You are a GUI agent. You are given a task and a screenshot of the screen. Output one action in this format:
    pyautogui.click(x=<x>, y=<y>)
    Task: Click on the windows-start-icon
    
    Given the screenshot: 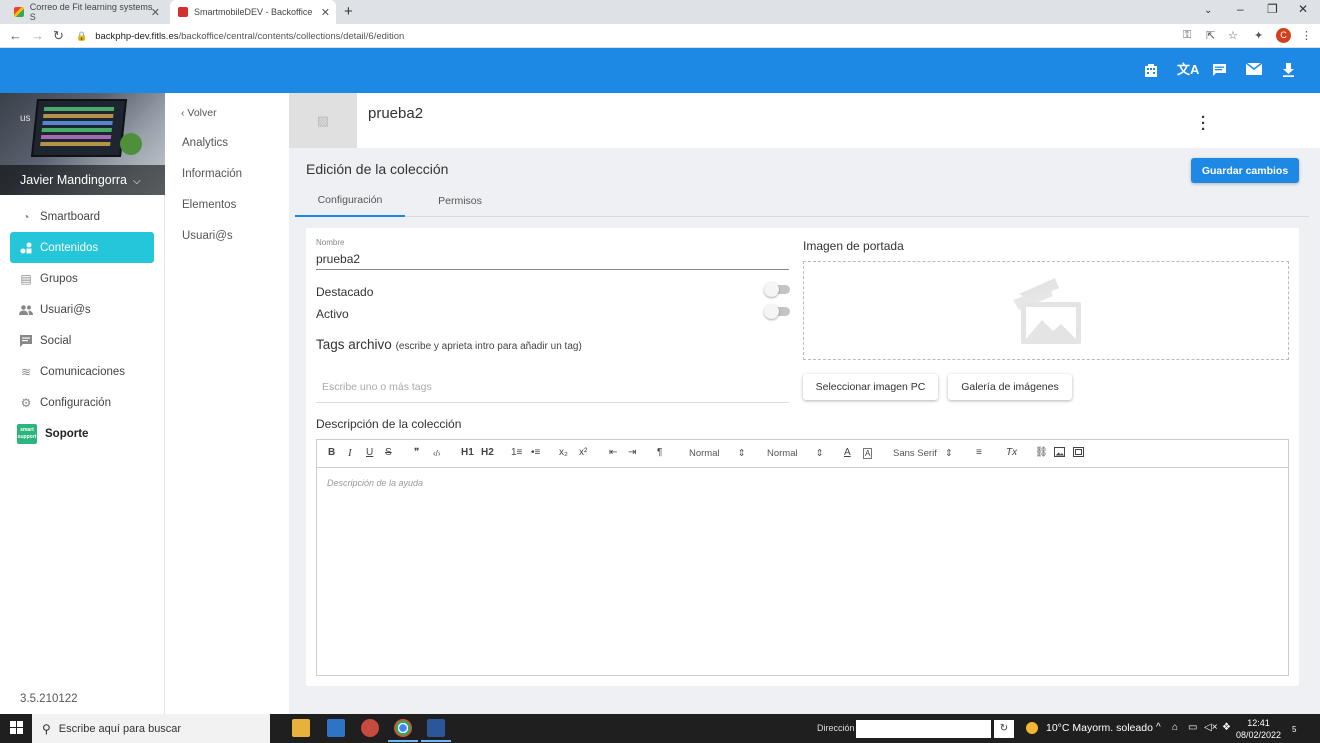 What is the action you would take?
    pyautogui.click(x=17, y=728)
    